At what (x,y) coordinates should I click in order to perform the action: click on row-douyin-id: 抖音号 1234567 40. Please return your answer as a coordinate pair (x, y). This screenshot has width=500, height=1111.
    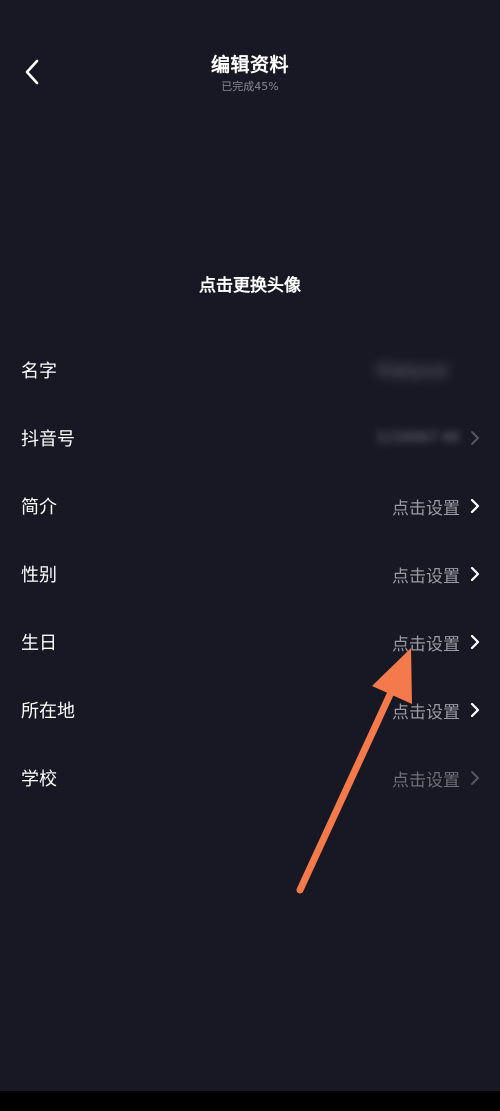
    Looking at the image, I should click on (250, 438).